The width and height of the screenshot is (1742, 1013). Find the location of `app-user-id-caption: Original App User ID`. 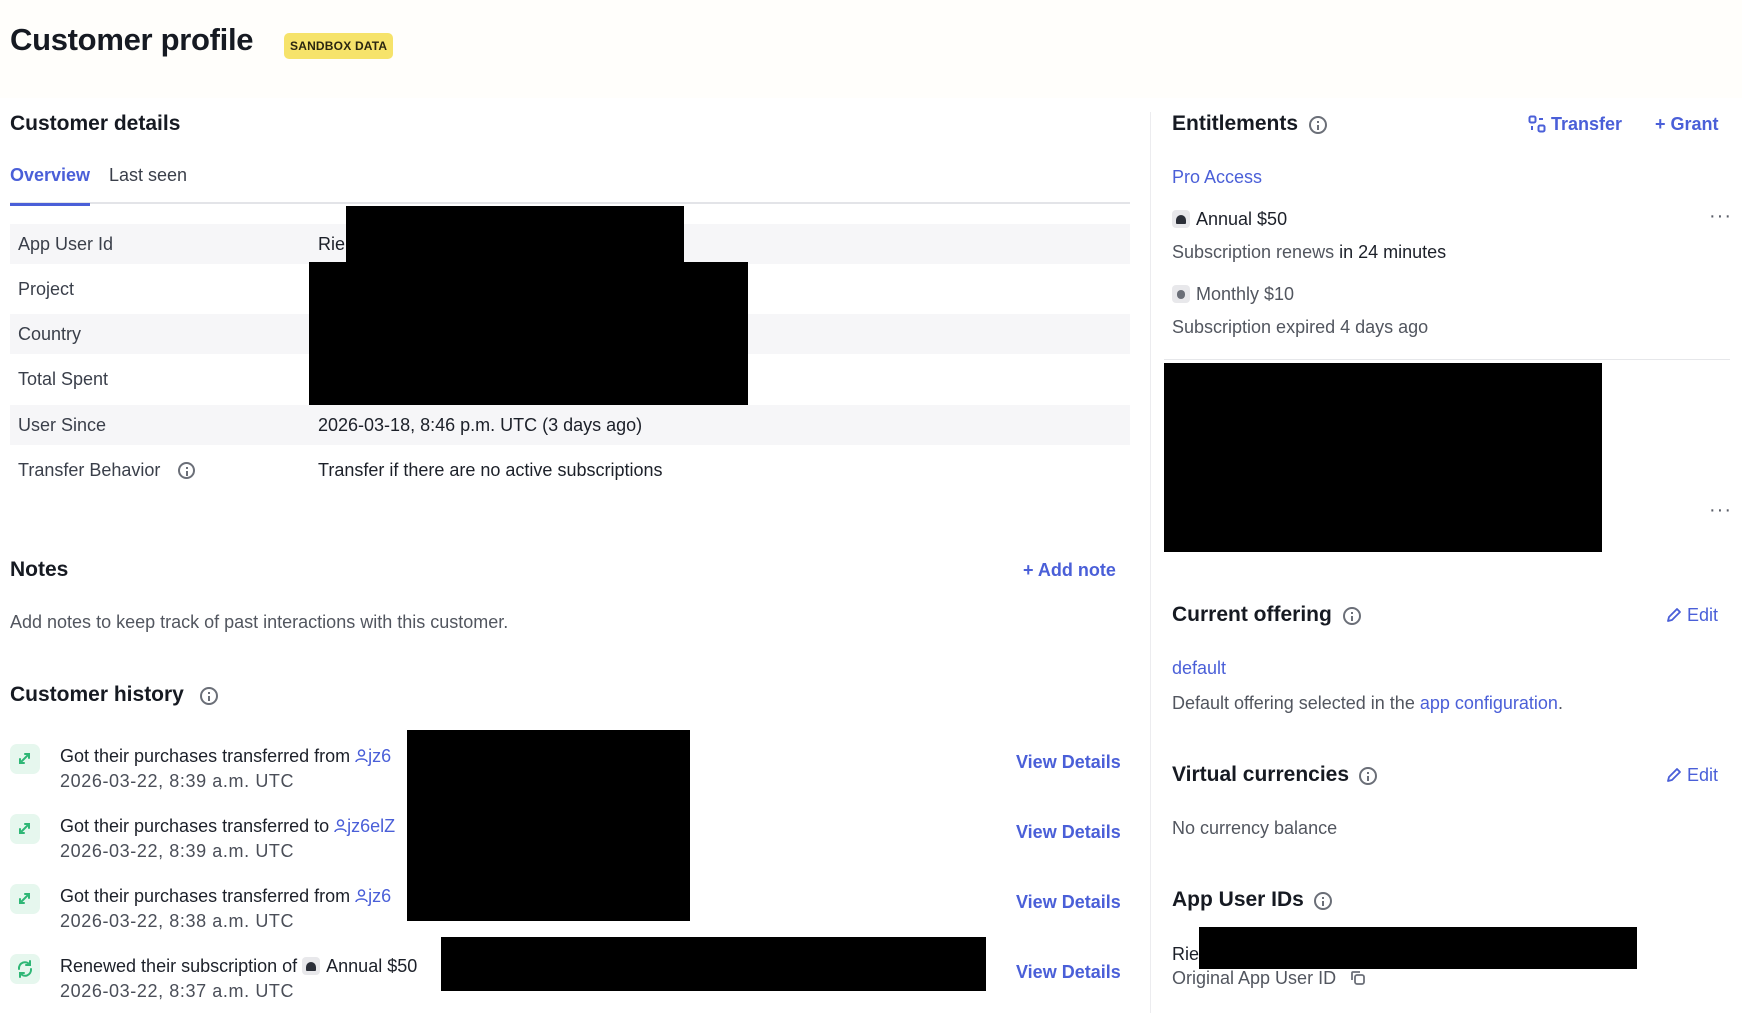

app-user-id-caption: Original App User ID is located at coordinates (1269, 978).